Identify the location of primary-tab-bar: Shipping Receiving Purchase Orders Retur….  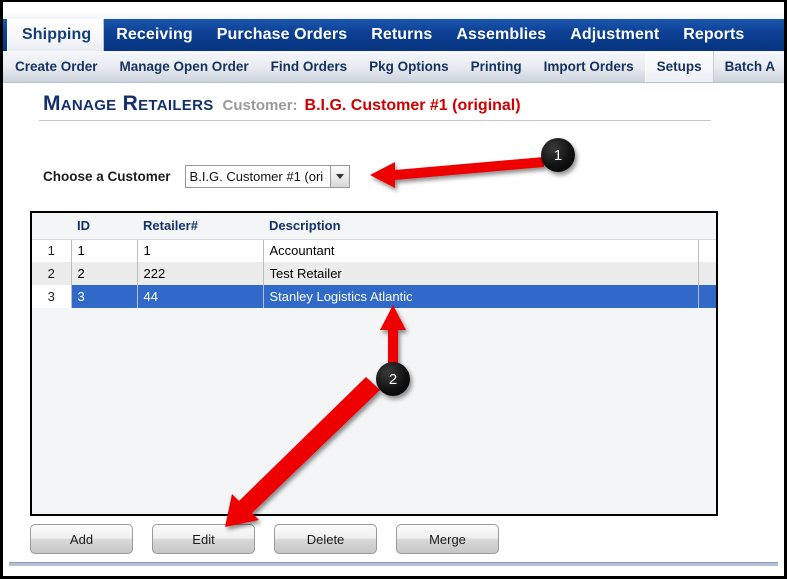
(393, 35).